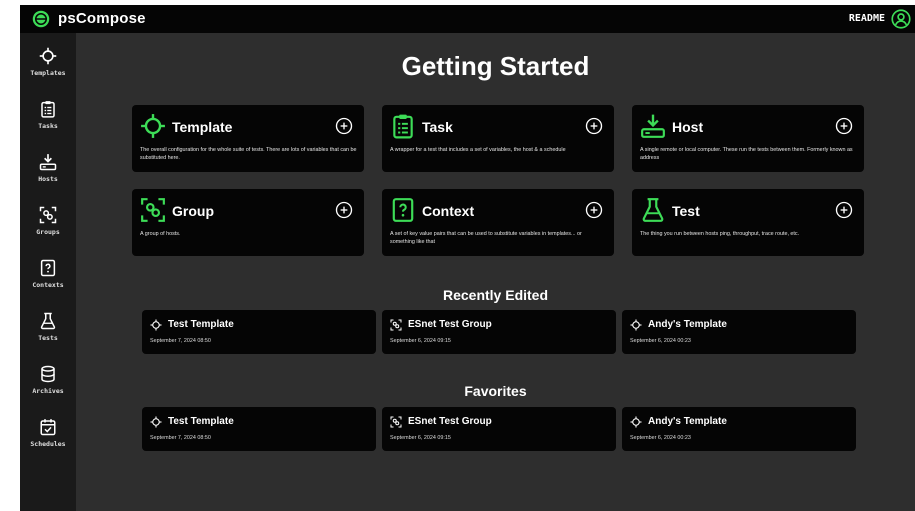 This screenshot has width=915, height=511. I want to click on favorite-item-date: September 6, 2024 09:15, so click(420, 438).